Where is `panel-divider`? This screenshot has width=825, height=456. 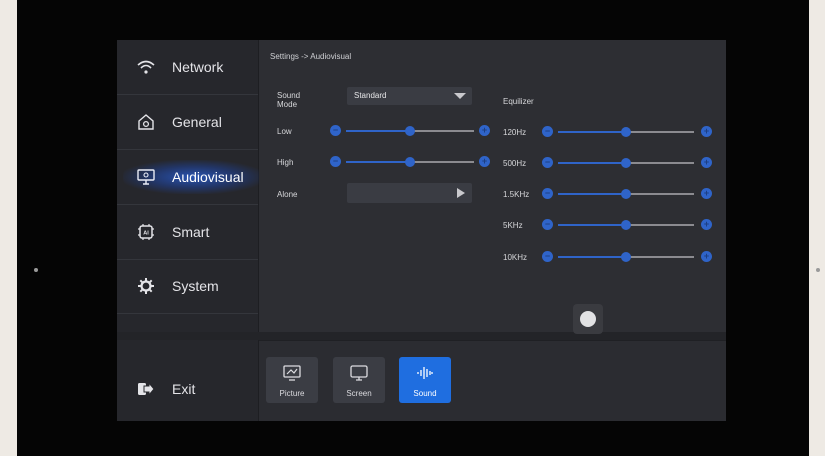
panel-divider is located at coordinates (421, 336).